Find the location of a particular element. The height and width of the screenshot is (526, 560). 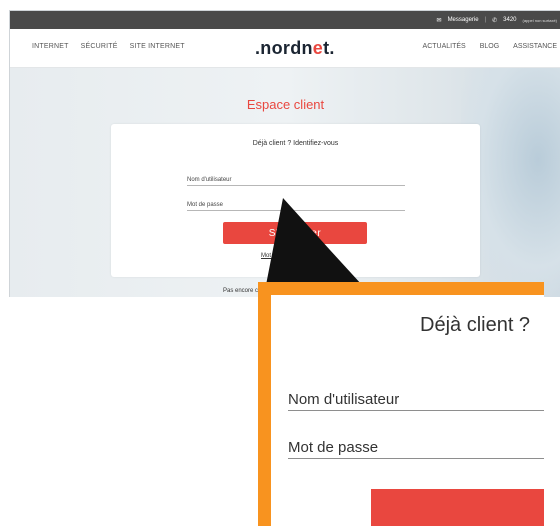

zoom-login-heading: Déjà client ? is located at coordinates (475, 325).